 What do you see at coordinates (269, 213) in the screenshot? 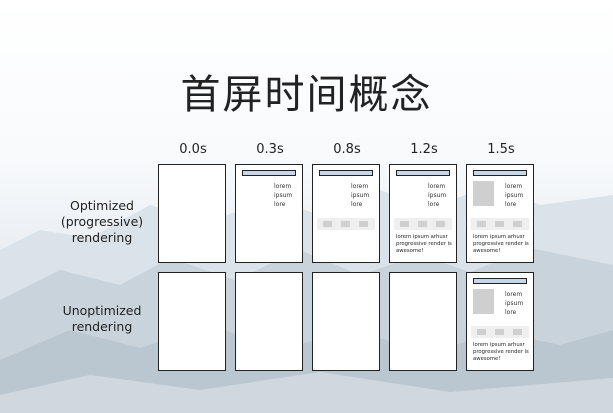
I see `frame-optimized-1: lorem ipsum lore` at bounding box center [269, 213].